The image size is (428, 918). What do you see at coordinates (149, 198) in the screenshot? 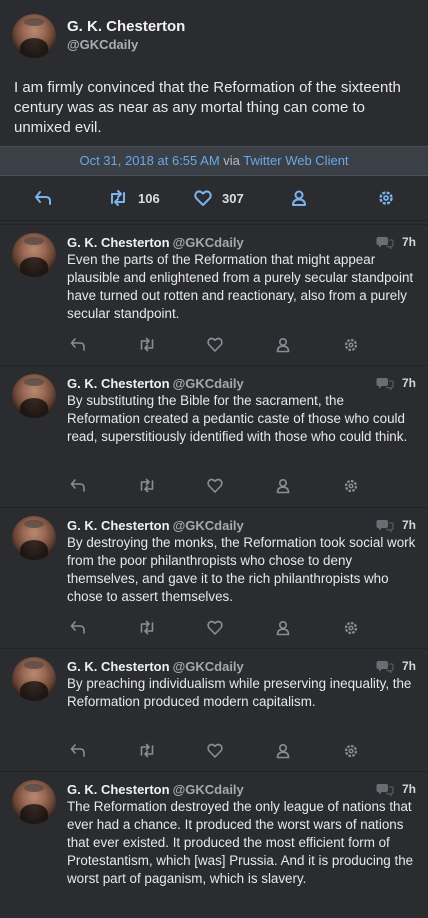
I see `retweet-count: 106` at bounding box center [149, 198].